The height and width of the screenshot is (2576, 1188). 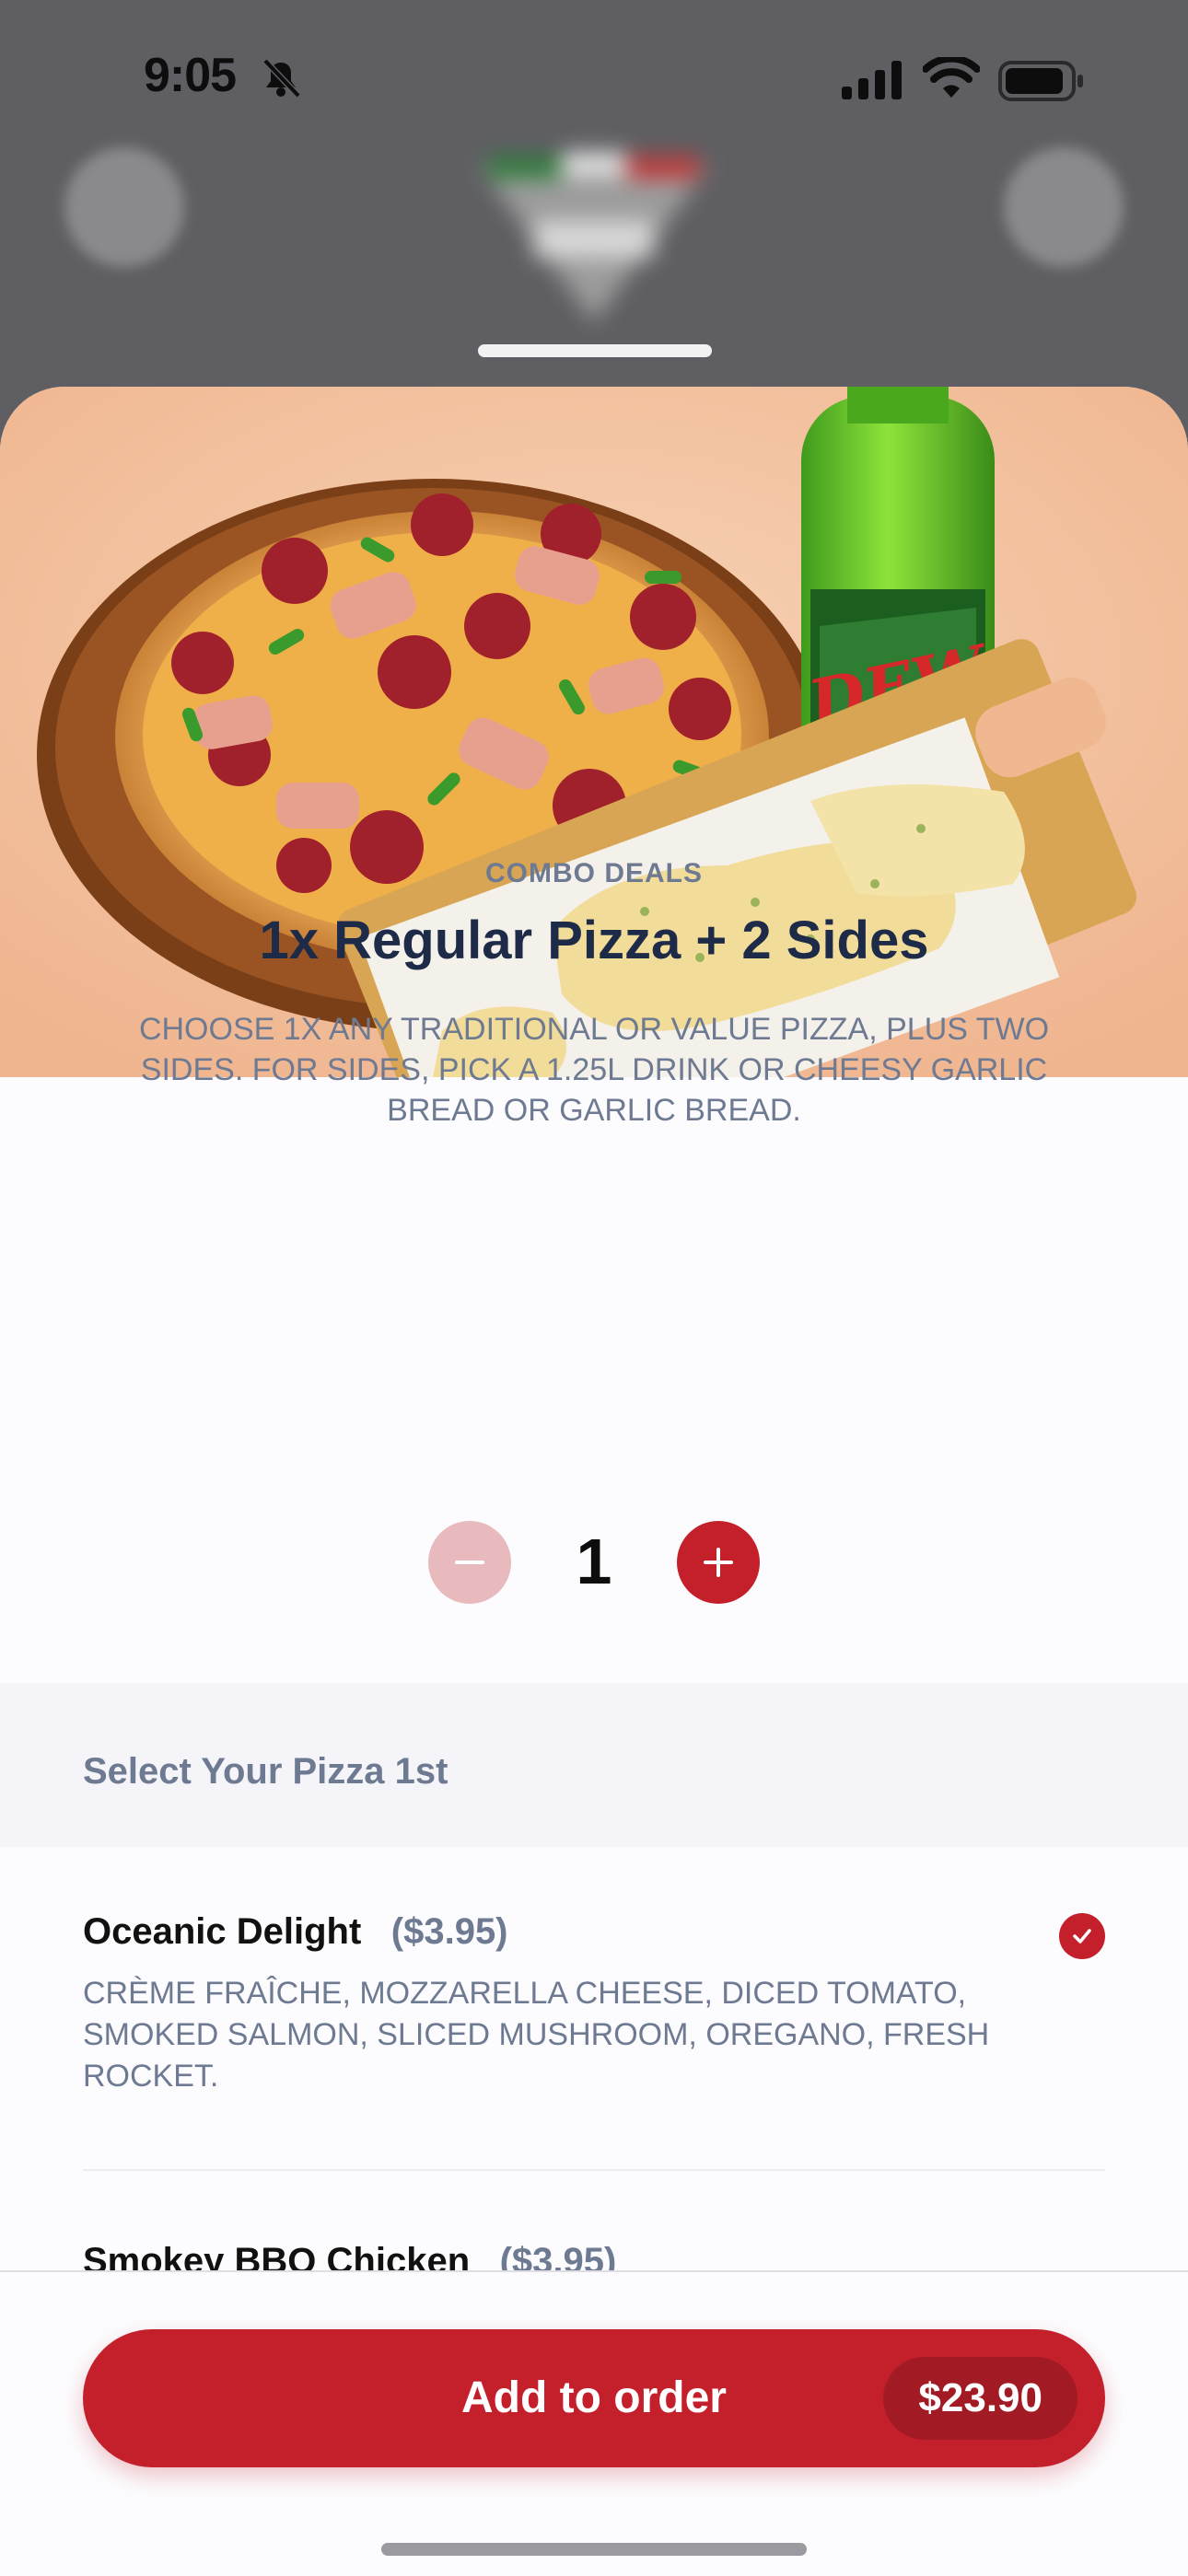 What do you see at coordinates (265, 1771) in the screenshot?
I see `section-title: Select Your Pizza 1st` at bounding box center [265, 1771].